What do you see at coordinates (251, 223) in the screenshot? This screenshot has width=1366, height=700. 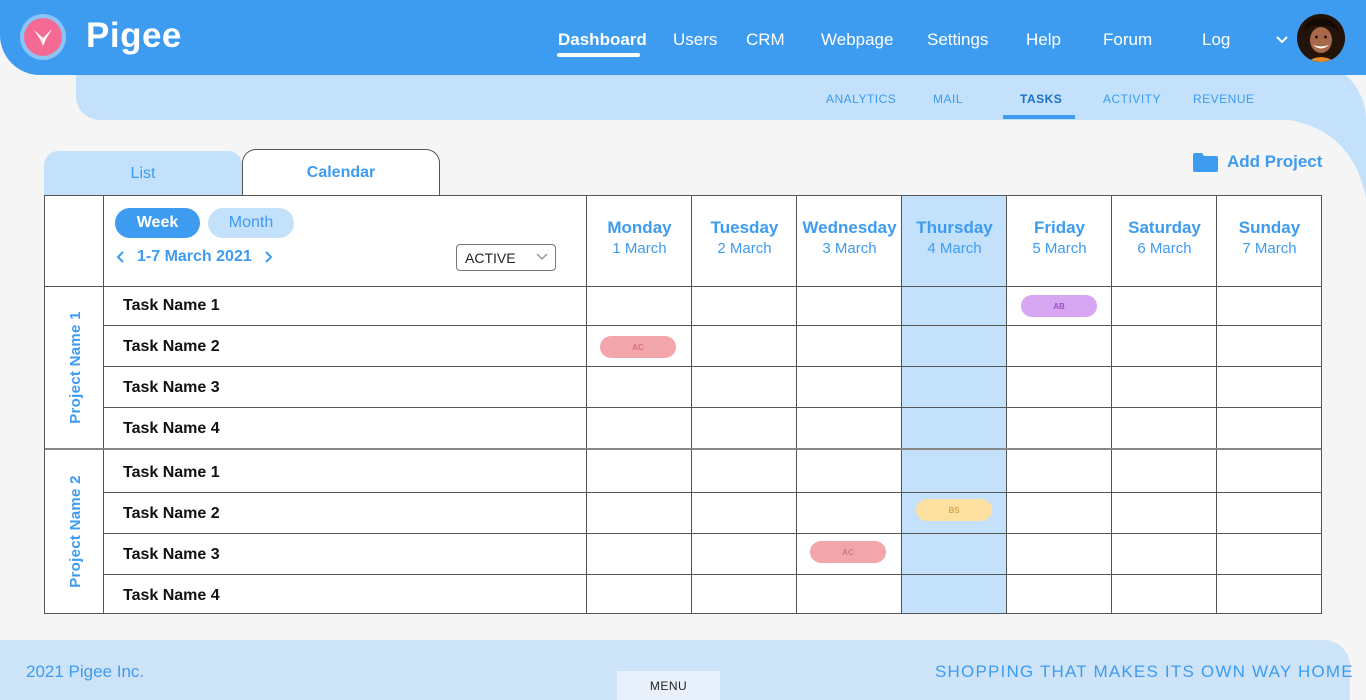 I see `view-month-button: Month` at bounding box center [251, 223].